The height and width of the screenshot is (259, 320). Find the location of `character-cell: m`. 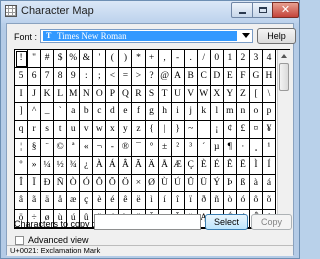

character-cell: m is located at coordinates (230, 112).